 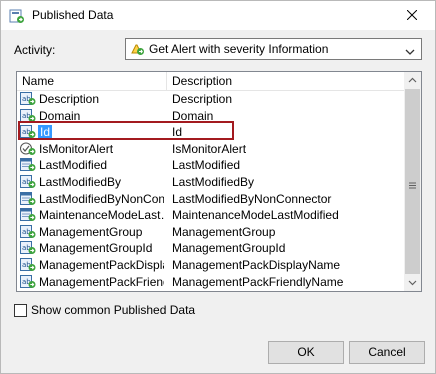 I want to click on row-description: ManagementPackFriendlyName, so click(x=258, y=281).